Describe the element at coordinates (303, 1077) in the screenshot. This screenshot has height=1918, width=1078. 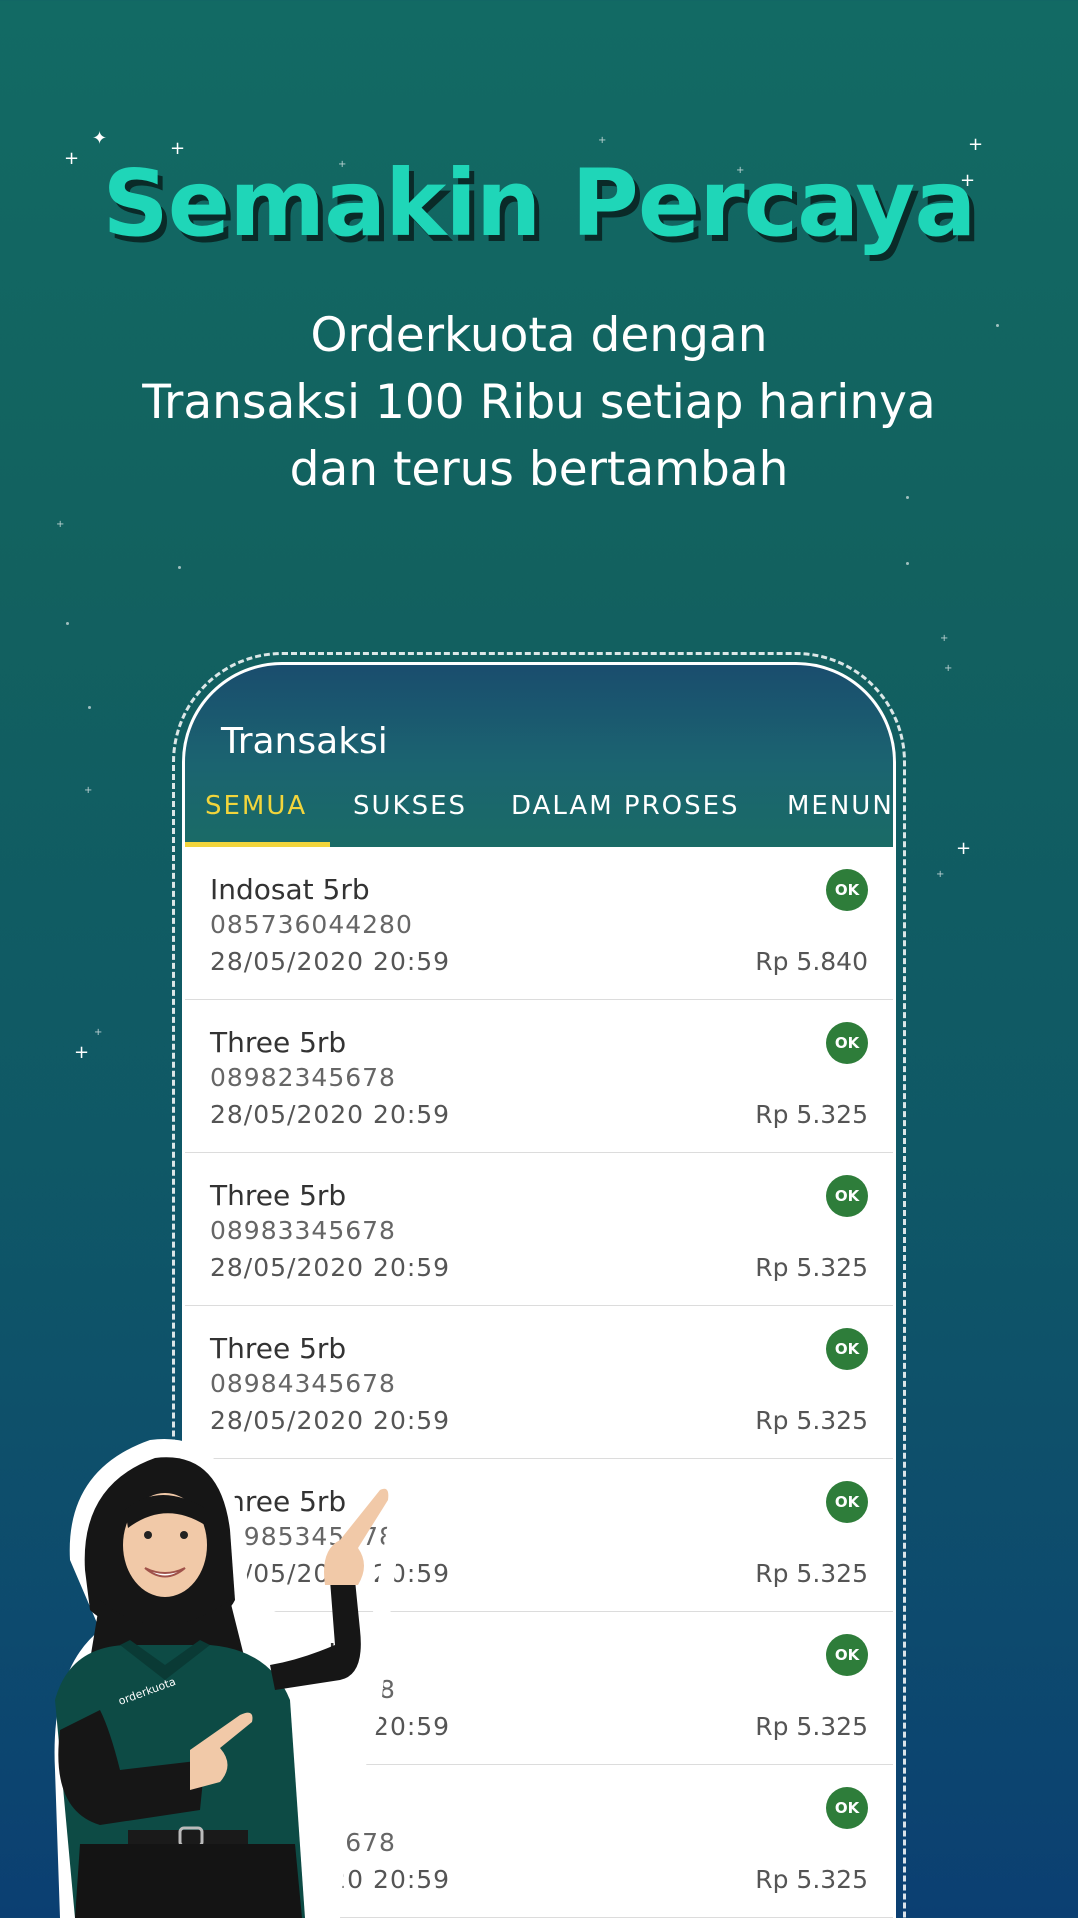
I see `phone-number: 08982345678` at that location.